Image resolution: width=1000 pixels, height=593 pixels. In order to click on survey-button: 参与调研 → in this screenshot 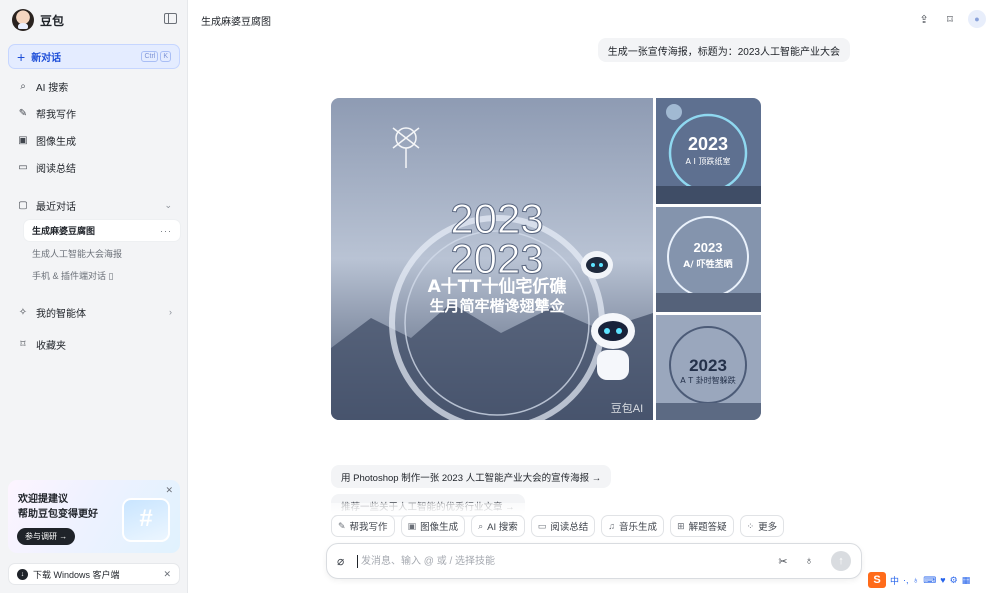, I will do `click(46, 536)`.